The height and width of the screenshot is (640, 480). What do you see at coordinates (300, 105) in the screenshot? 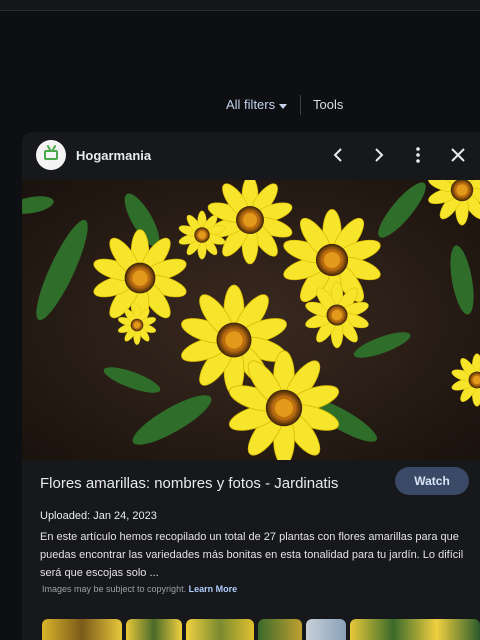
I see `divider` at bounding box center [300, 105].